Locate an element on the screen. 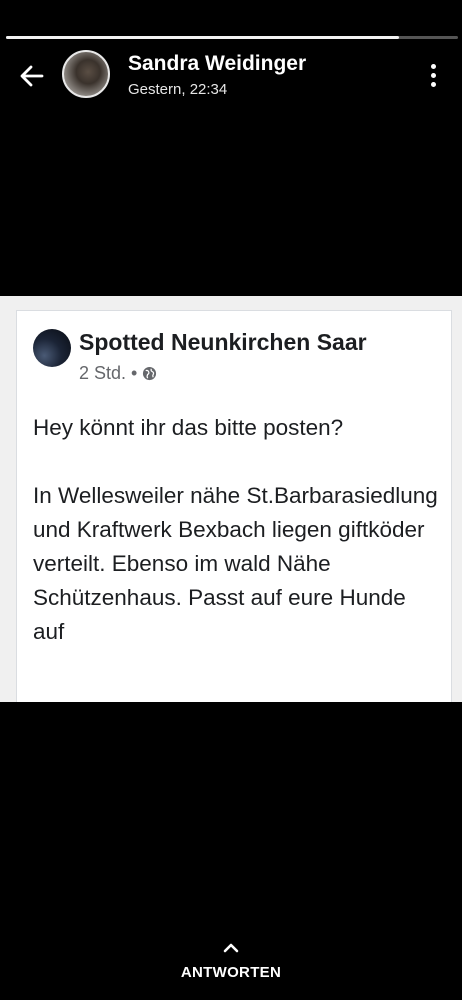  story-progress-bar is located at coordinates (232, 37).